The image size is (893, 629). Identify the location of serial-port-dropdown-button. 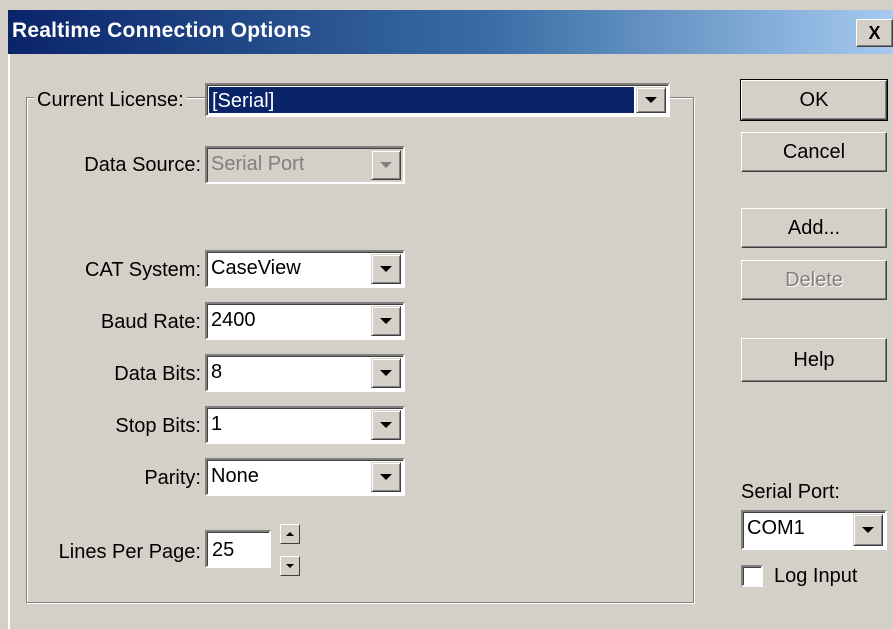
(868, 530).